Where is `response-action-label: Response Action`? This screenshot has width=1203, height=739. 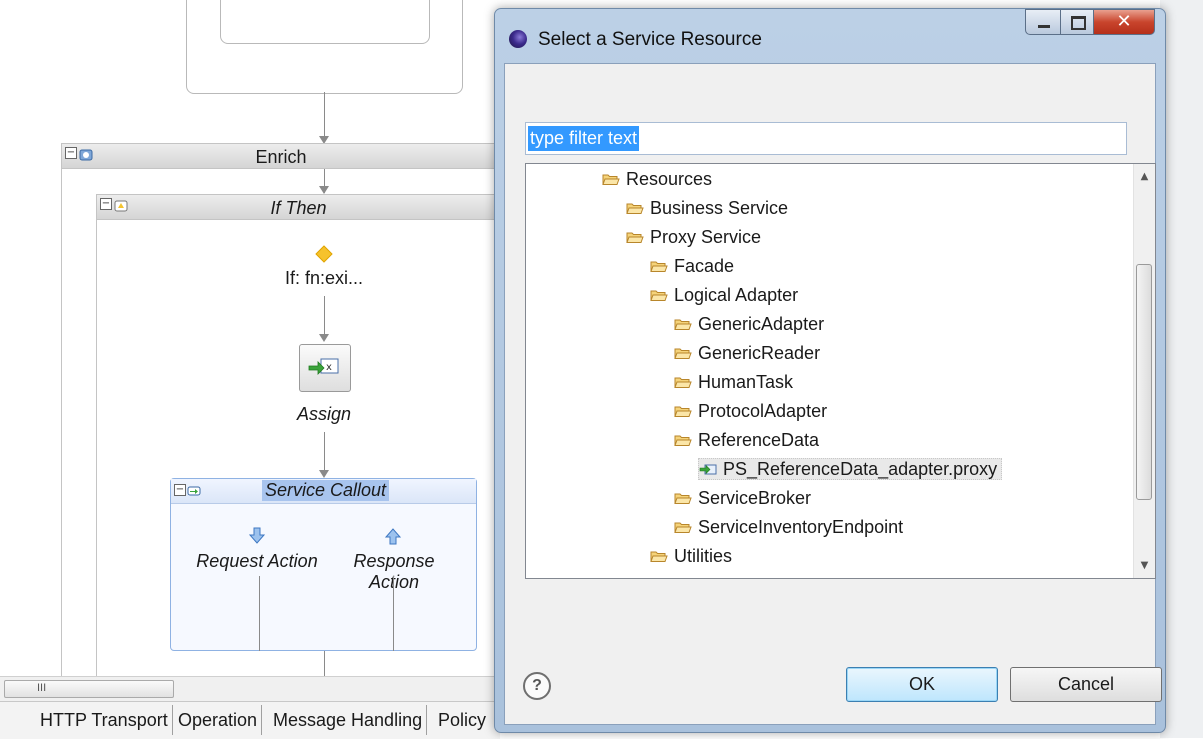
response-action-label: Response Action is located at coordinates (394, 572).